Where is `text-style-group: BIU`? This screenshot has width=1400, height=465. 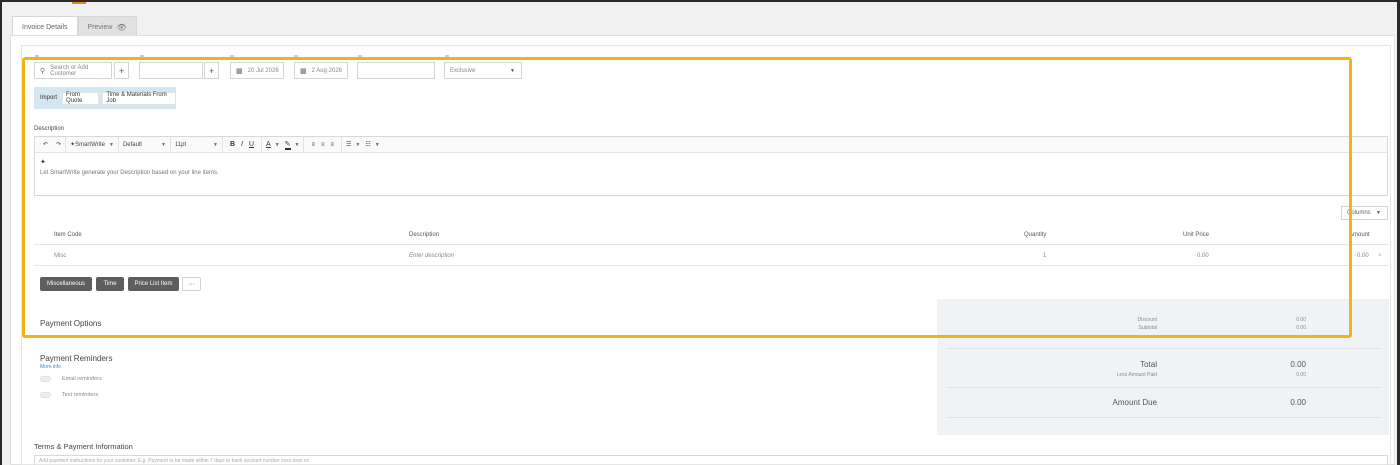 text-style-group: BIU is located at coordinates (243, 144).